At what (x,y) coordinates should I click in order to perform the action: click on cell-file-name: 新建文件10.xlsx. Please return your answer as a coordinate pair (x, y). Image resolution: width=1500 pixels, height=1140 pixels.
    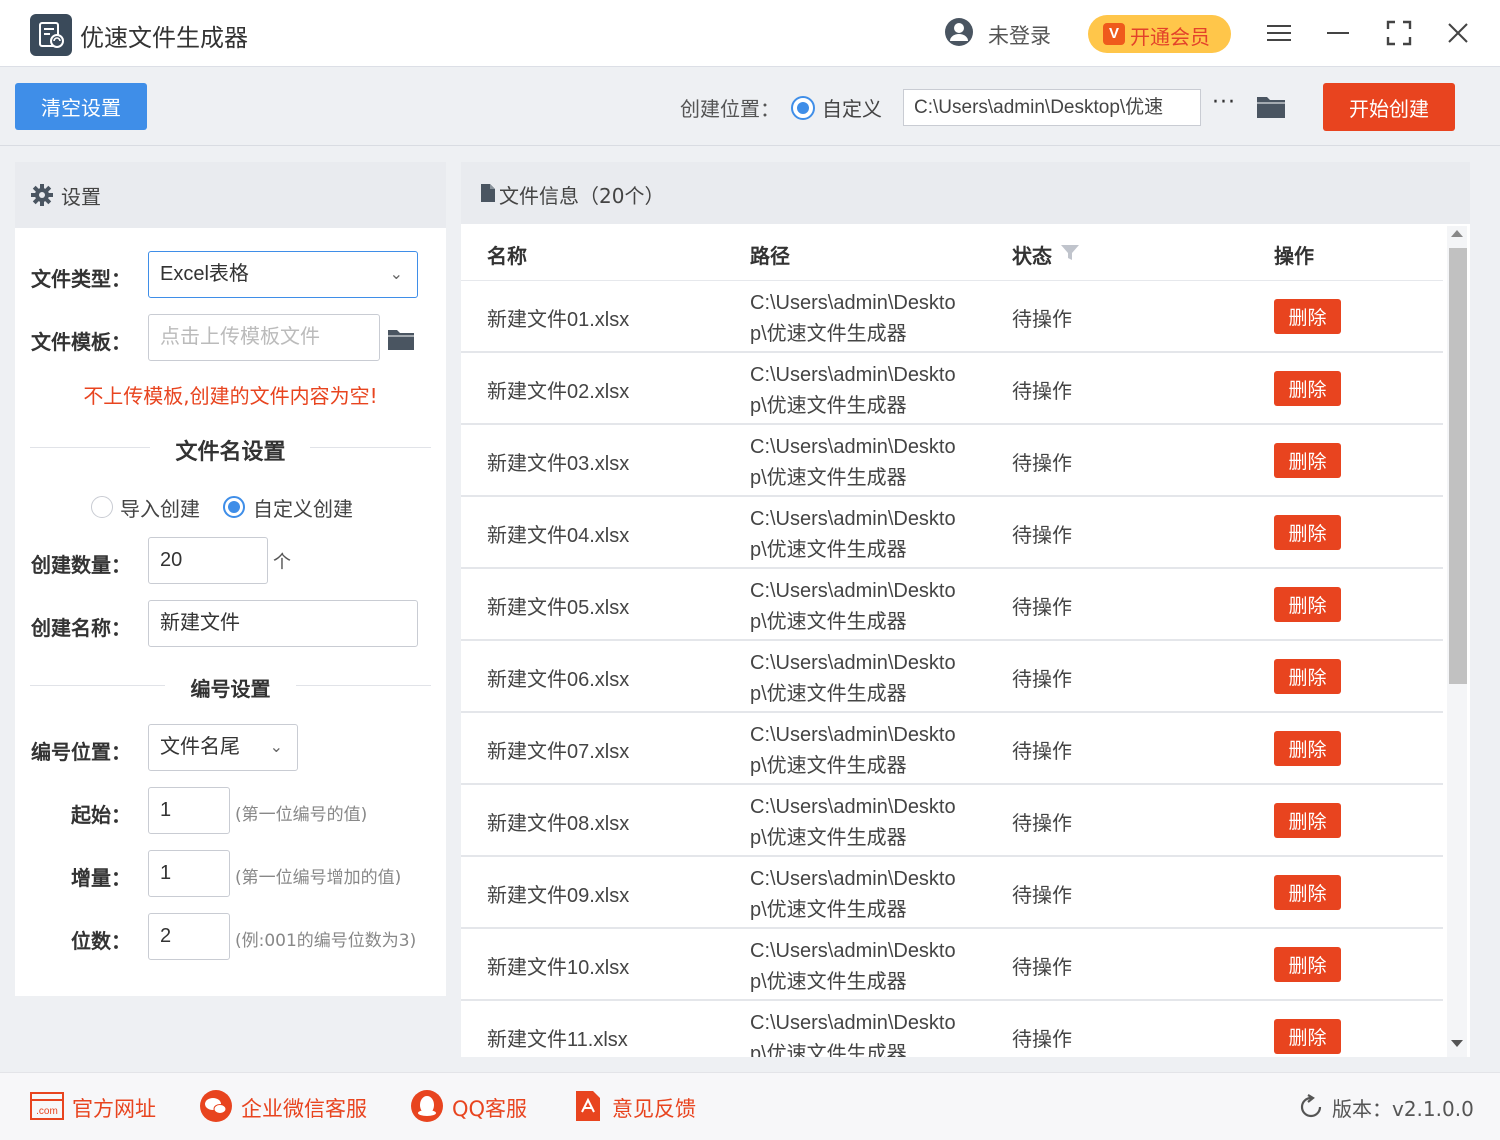
    Looking at the image, I should click on (558, 968).